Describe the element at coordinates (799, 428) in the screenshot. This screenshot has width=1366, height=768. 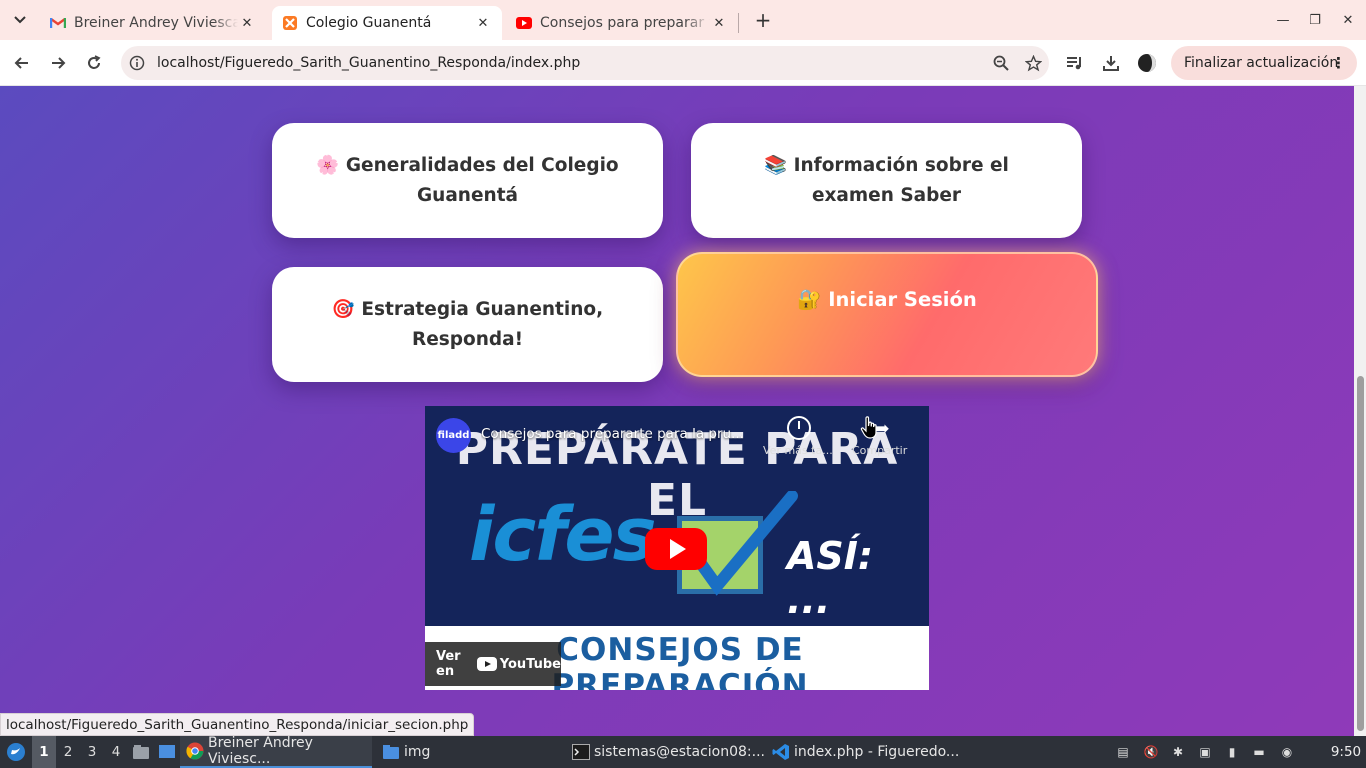
I see `clock-icon` at that location.